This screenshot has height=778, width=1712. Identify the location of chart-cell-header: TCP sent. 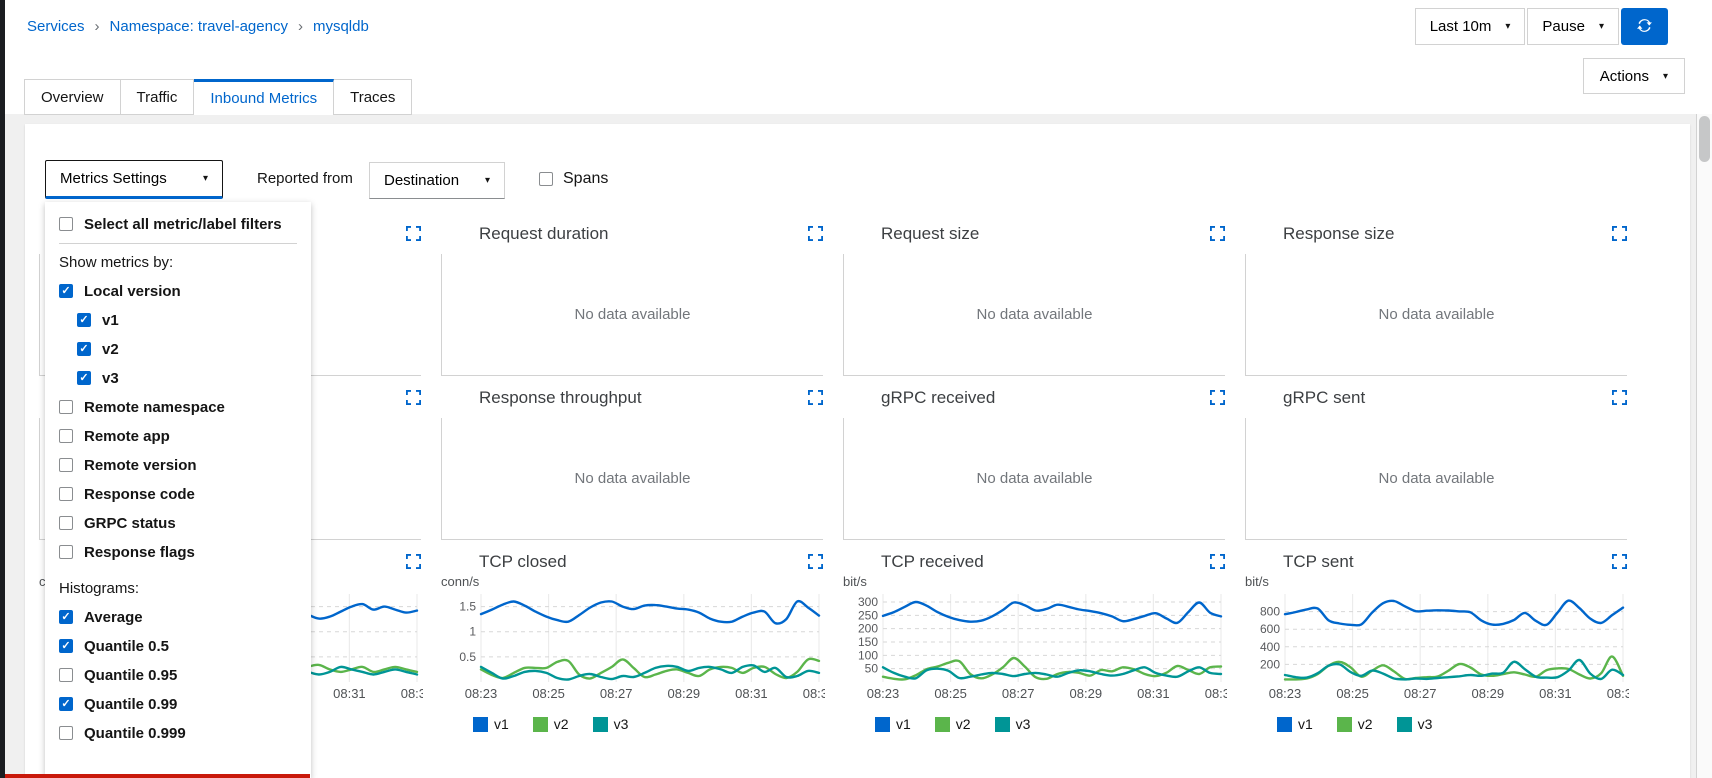
(1451, 563).